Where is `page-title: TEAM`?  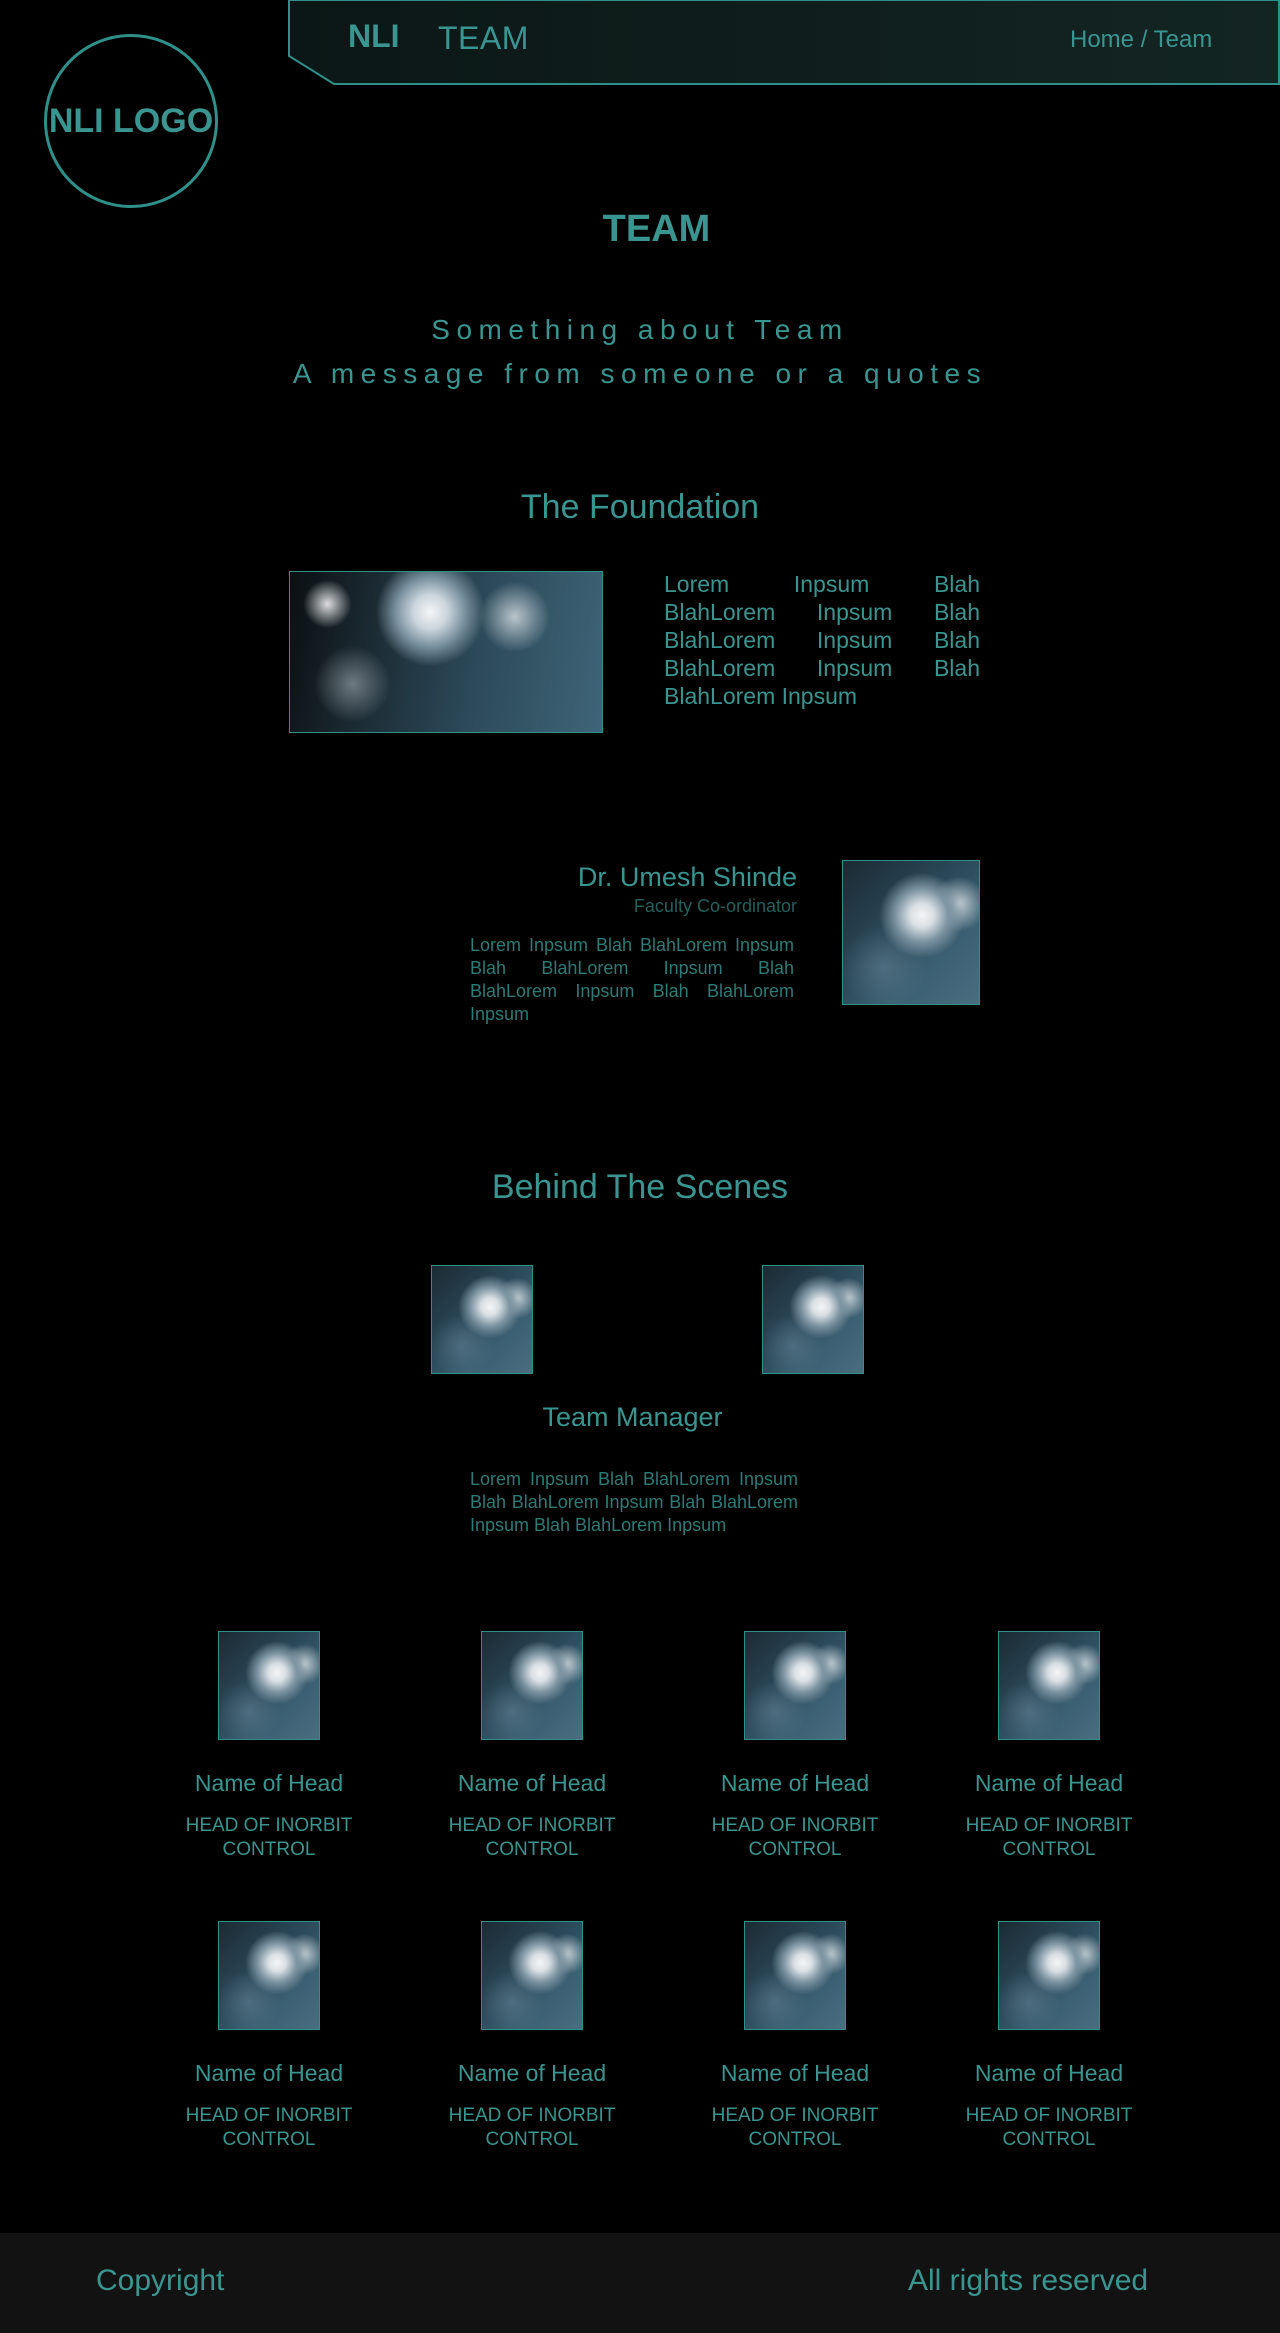 page-title: TEAM is located at coordinates (656, 229).